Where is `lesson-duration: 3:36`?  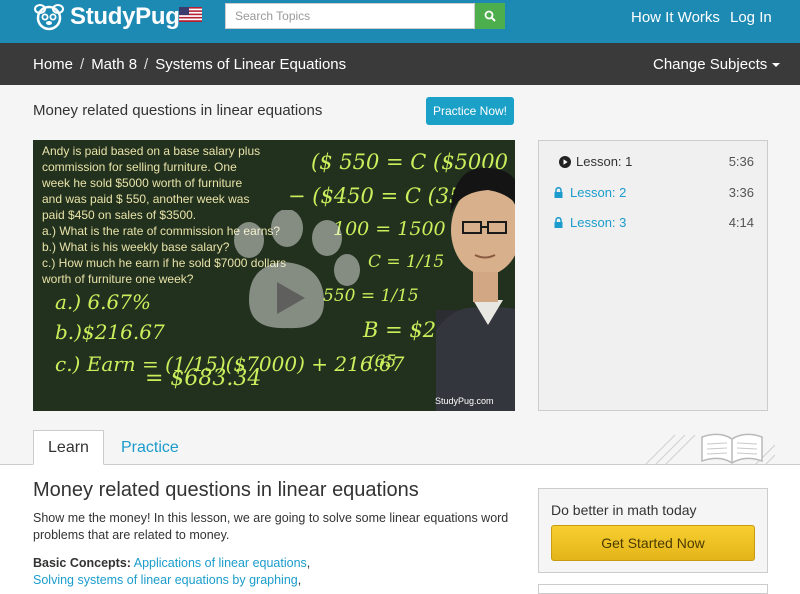 lesson-duration: 3:36 is located at coordinates (741, 192).